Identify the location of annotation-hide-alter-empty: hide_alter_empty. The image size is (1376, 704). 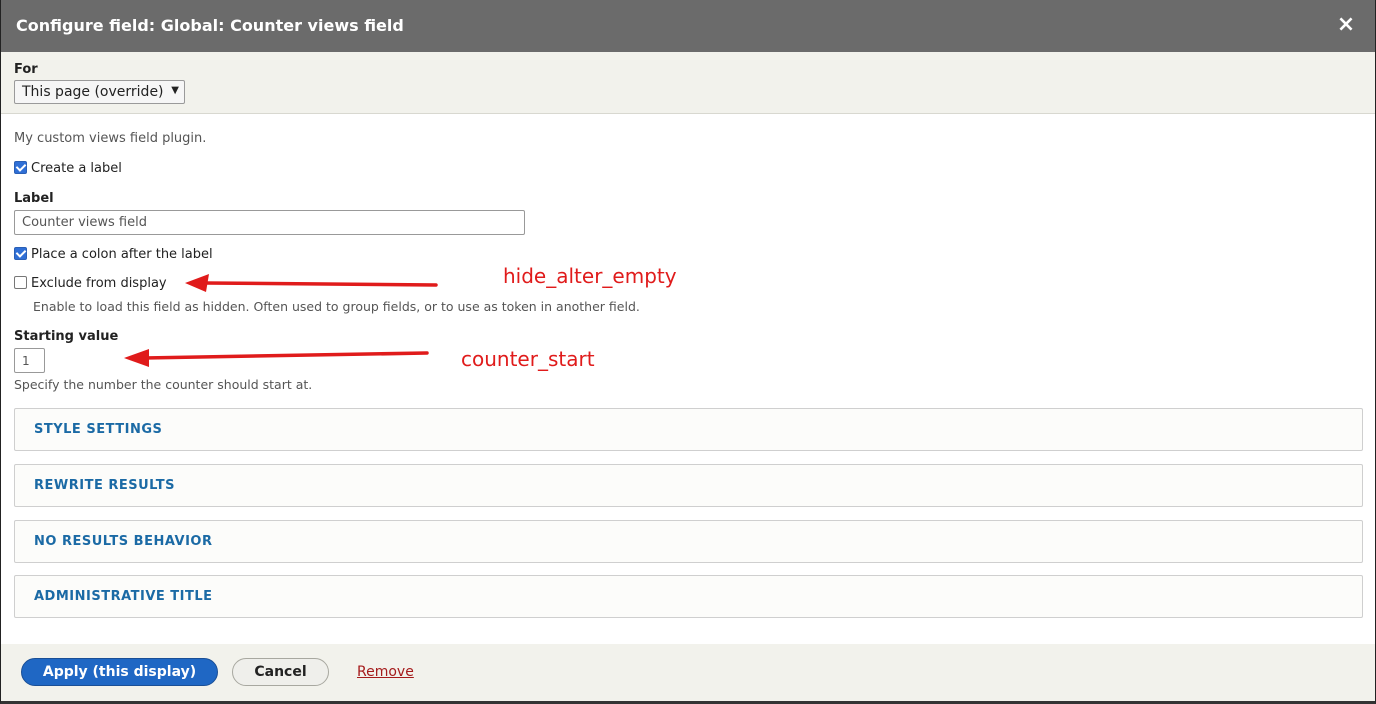
(590, 276).